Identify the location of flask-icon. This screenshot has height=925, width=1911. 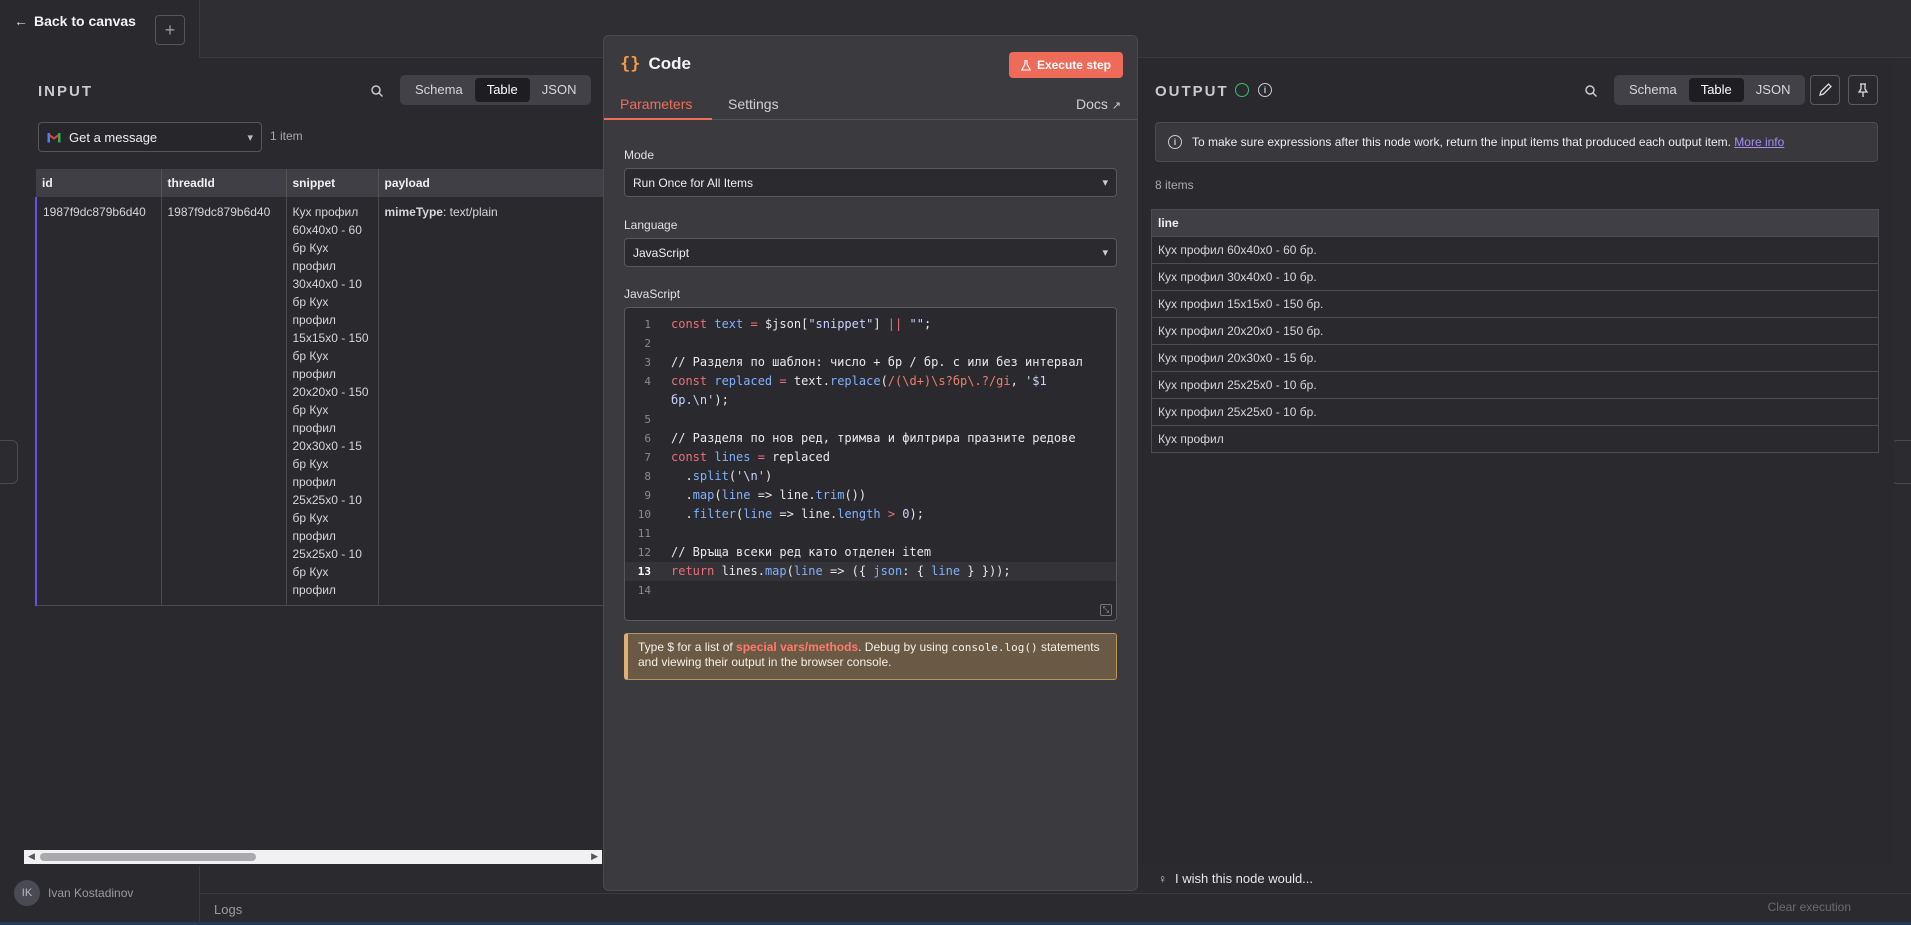
(1025, 65).